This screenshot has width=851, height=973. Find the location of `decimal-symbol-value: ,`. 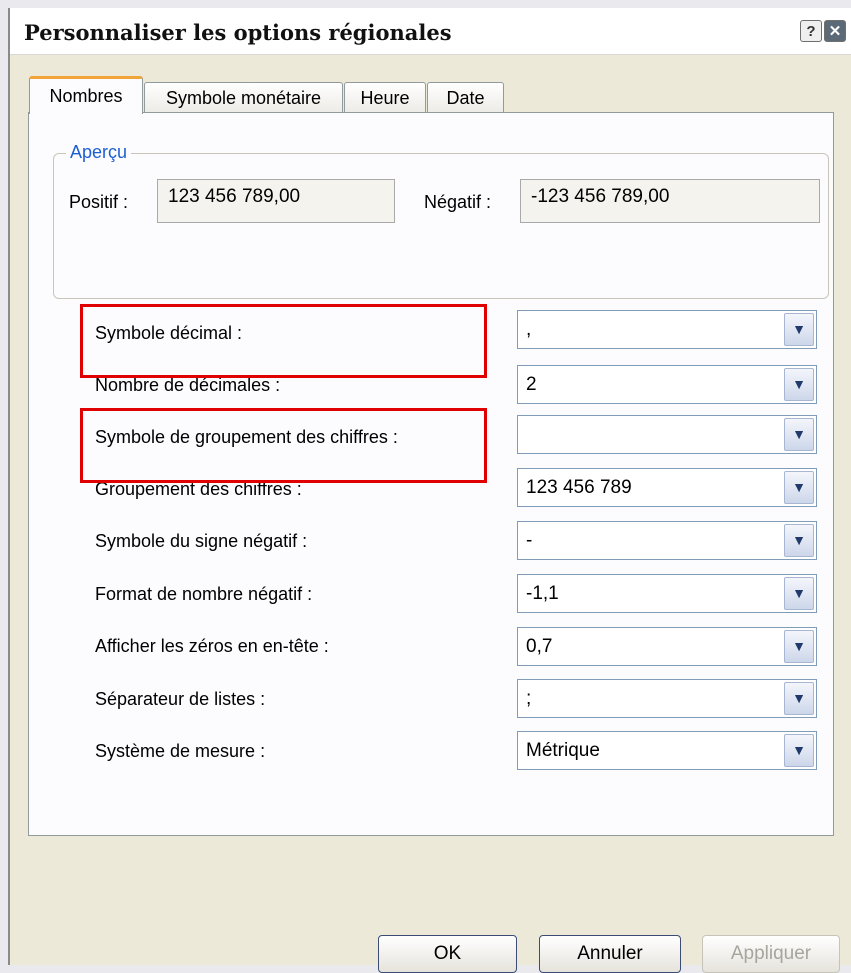

decimal-symbol-value: , is located at coordinates (529, 329).